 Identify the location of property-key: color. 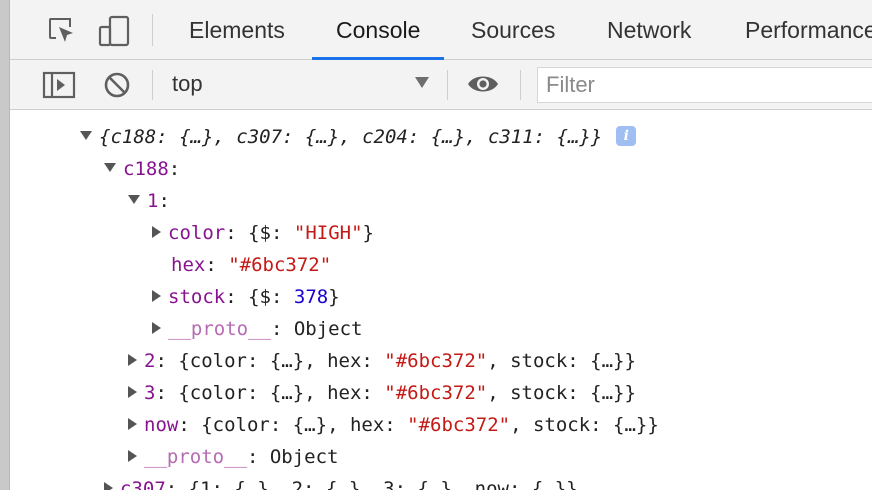
(197, 233).